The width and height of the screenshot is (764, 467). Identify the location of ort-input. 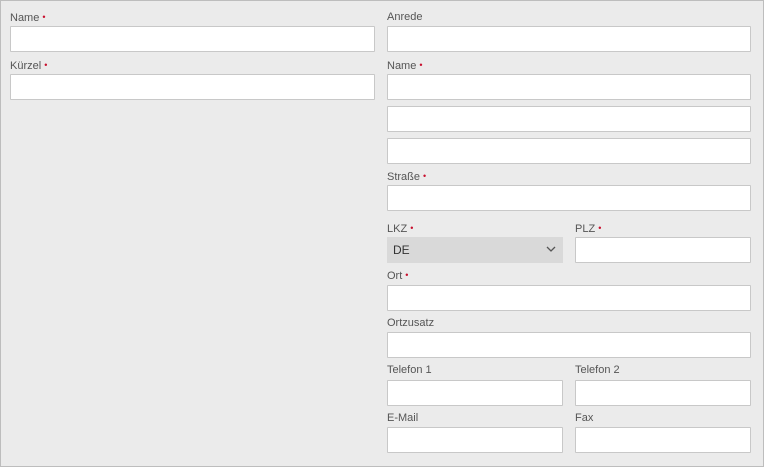
(569, 298).